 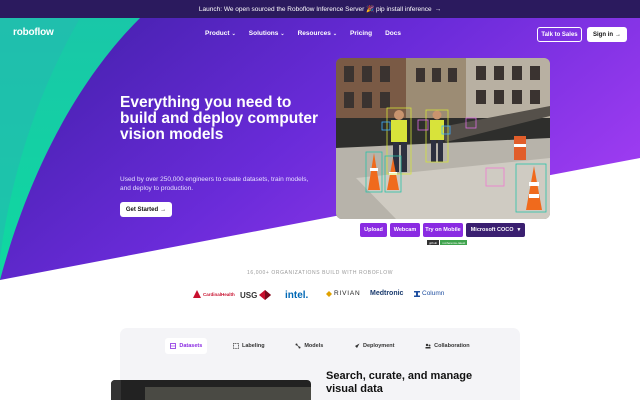 I want to click on menu-pricing-label: Pricing, so click(x=361, y=33).